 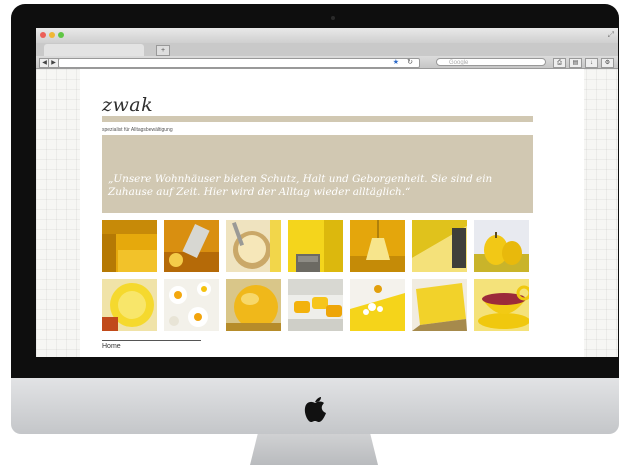 What do you see at coordinates (333, 18) in the screenshot?
I see `camera-dot` at bounding box center [333, 18].